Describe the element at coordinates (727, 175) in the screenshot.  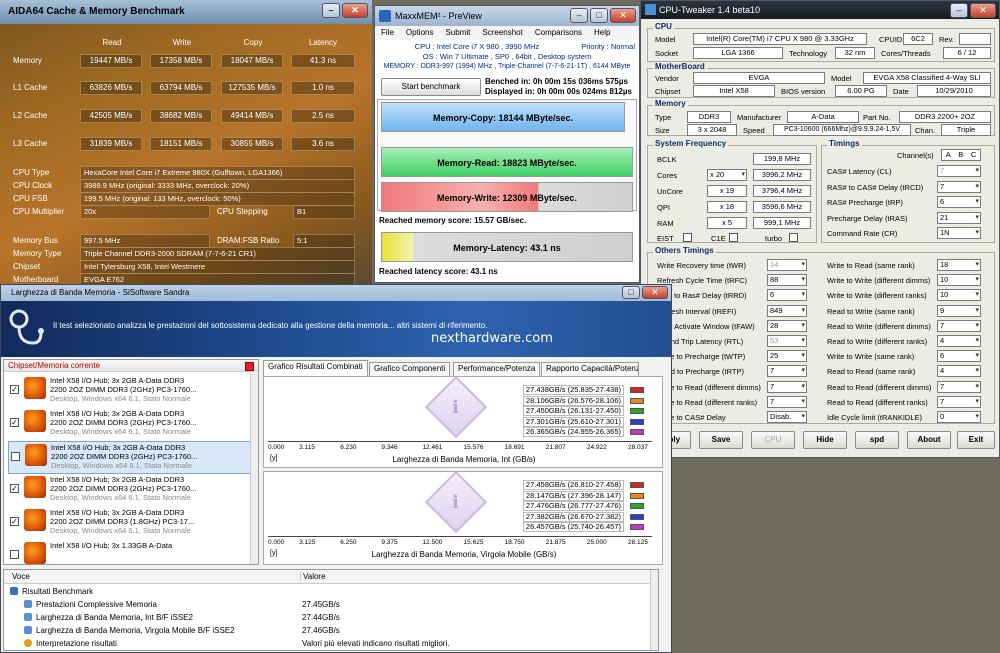
I see `cores-multiplier-dropdown: x 20` at that location.